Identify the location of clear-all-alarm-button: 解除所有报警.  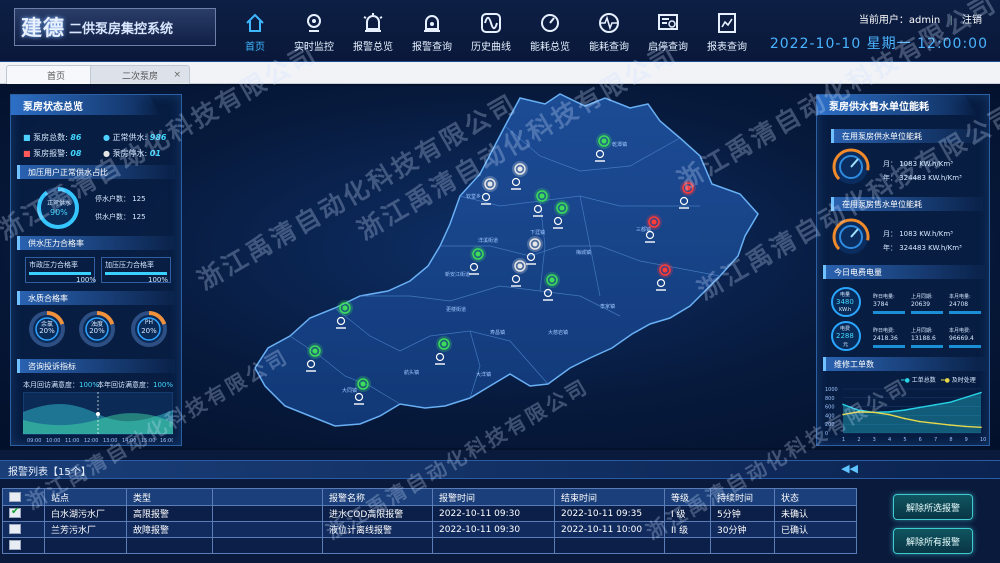
(933, 541).